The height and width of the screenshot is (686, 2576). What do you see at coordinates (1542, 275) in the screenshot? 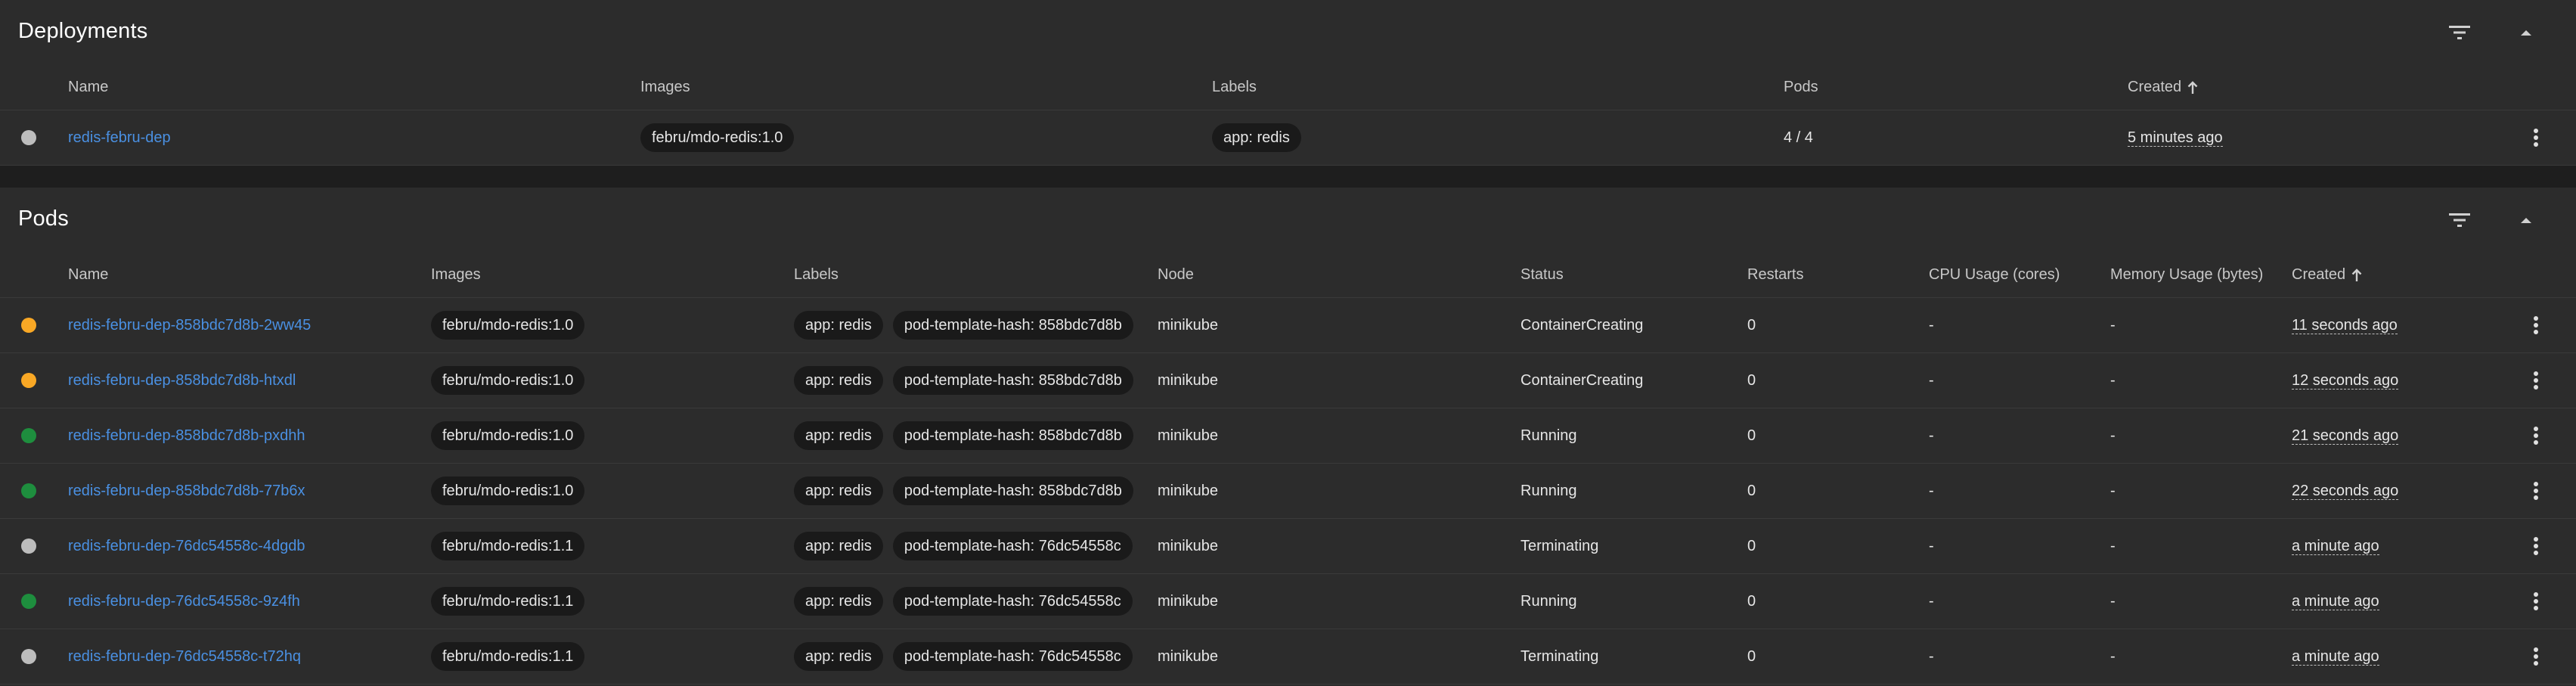
I see `column-header-status: Status` at bounding box center [1542, 275].